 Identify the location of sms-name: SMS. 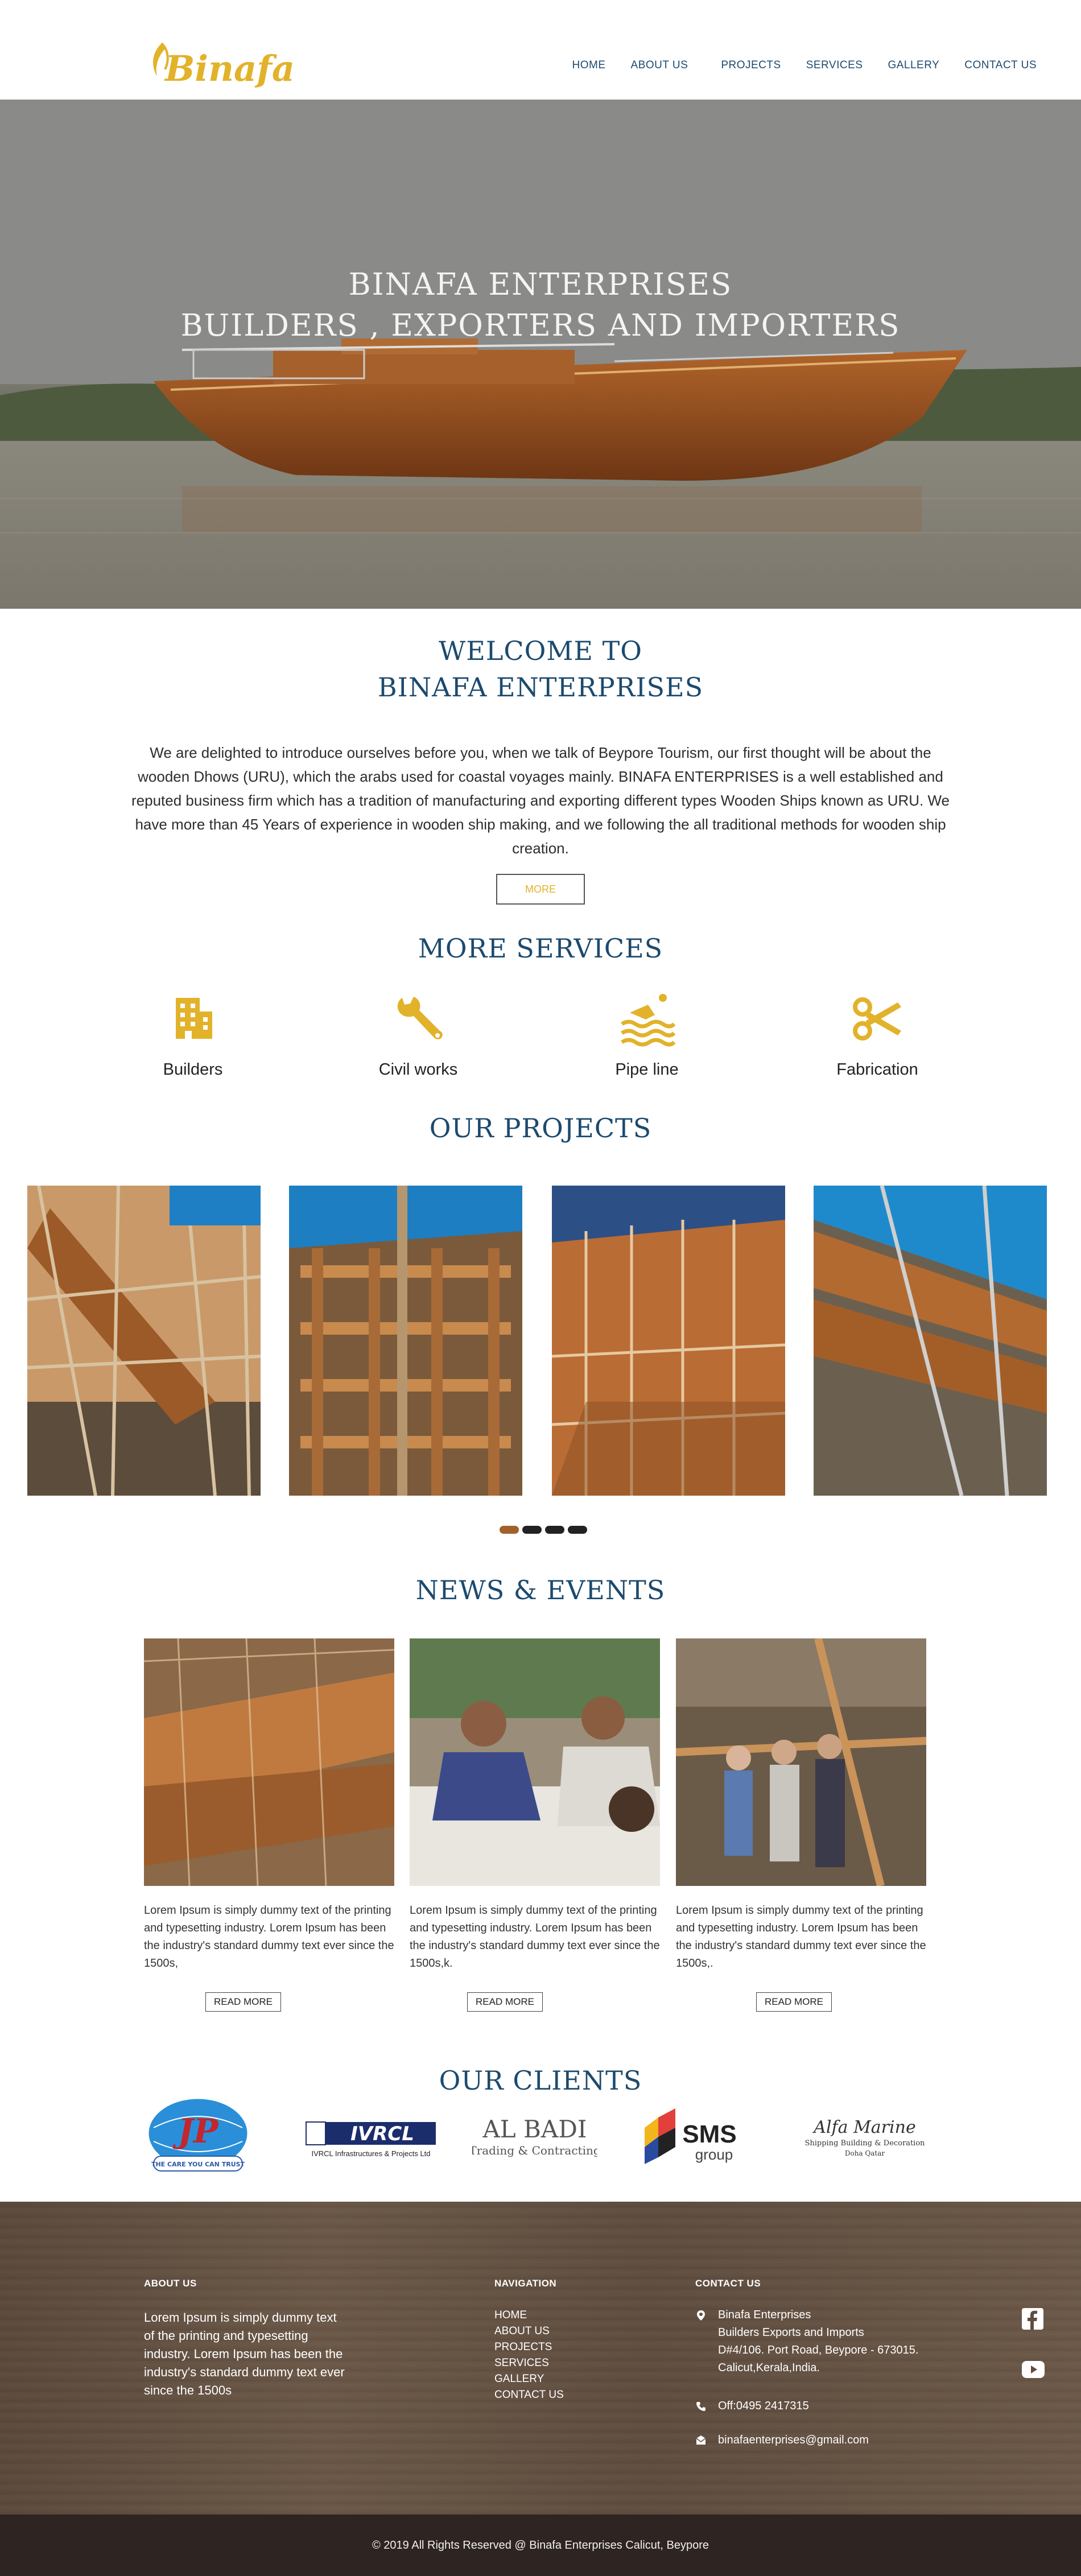
(709, 2134).